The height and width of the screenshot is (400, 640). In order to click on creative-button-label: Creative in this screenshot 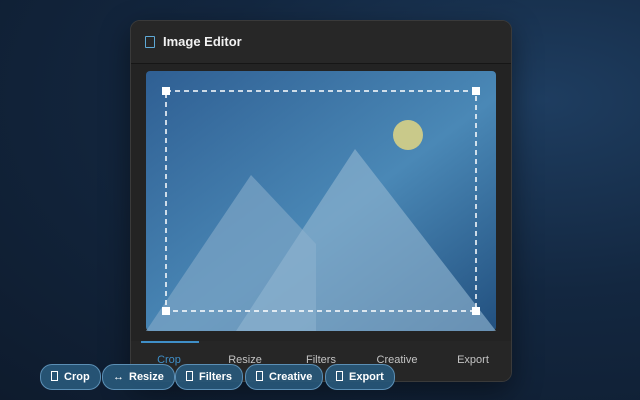, I will do `click(291, 377)`.